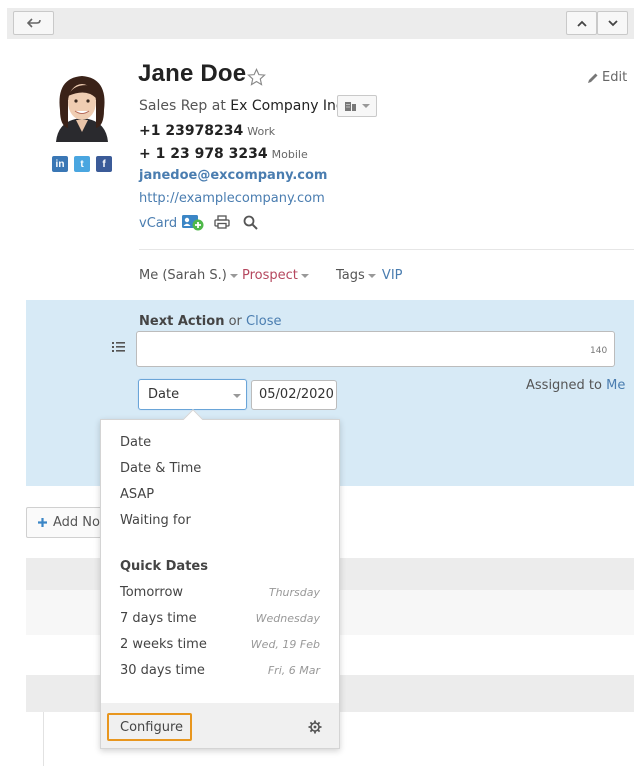 The width and height of the screenshot is (640, 766). I want to click on char-counter: 140, so click(599, 351).